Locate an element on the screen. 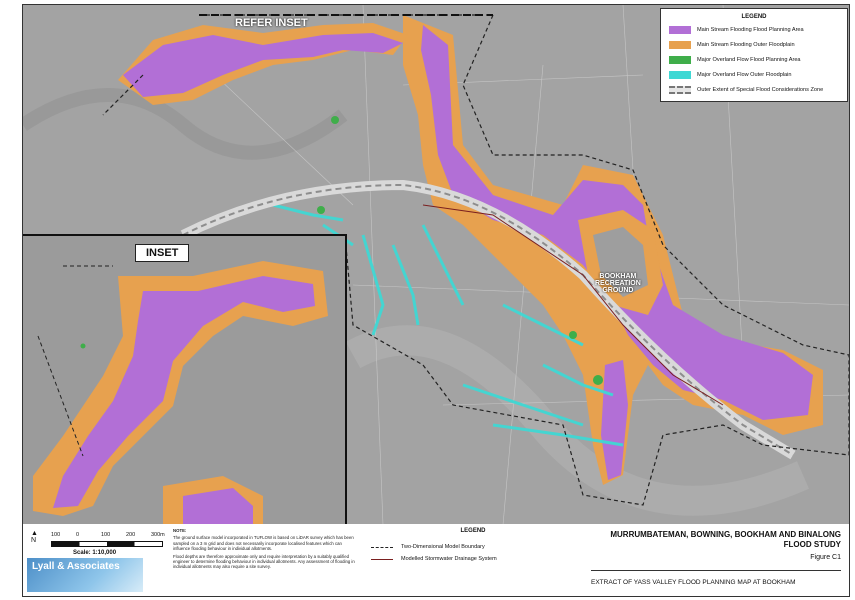 This screenshot has height=600, width=855. footer-legend-title: LEGEND is located at coordinates (473, 531).